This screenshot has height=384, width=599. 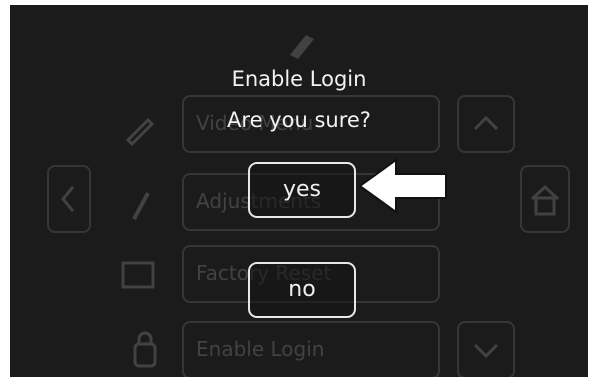 I want to click on bg-left-nav, so click(x=69, y=199).